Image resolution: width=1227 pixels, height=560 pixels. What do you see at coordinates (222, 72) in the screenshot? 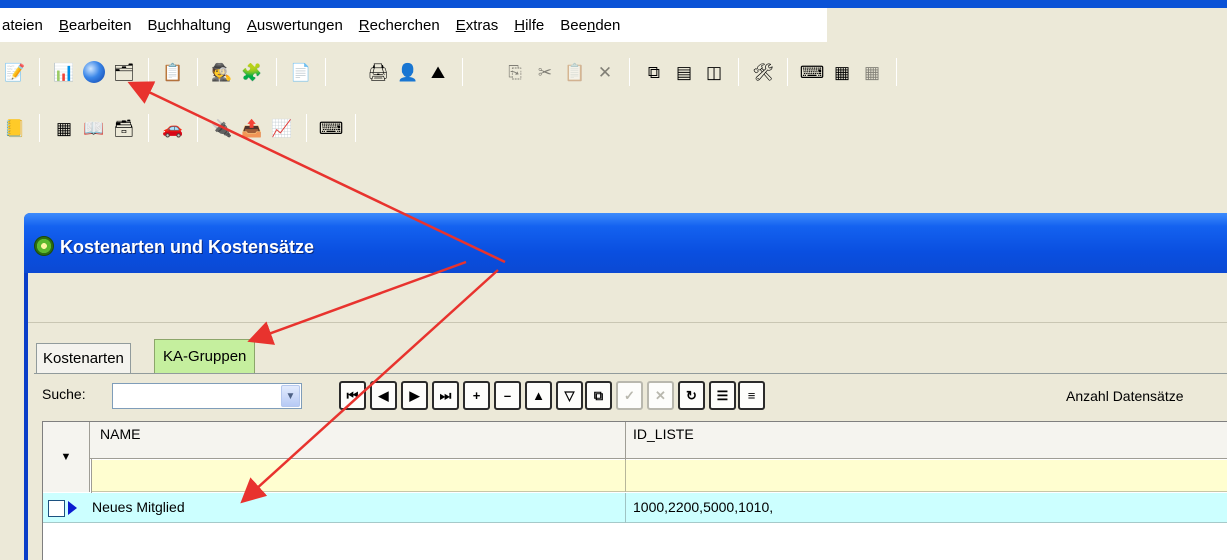
I see `person-icon: 🕵` at bounding box center [222, 72].